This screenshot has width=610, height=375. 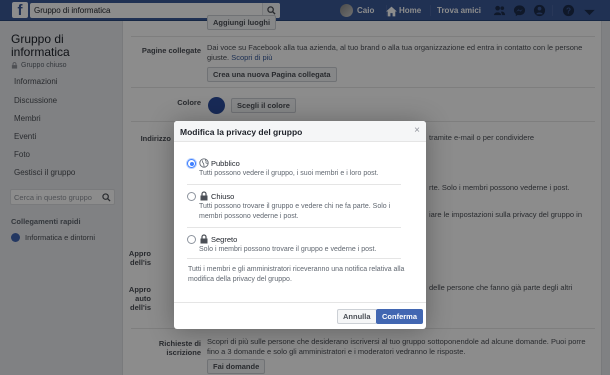 What do you see at coordinates (241, 132) in the screenshot?
I see `dialog-title: Modifica la privacy del gruppo` at bounding box center [241, 132].